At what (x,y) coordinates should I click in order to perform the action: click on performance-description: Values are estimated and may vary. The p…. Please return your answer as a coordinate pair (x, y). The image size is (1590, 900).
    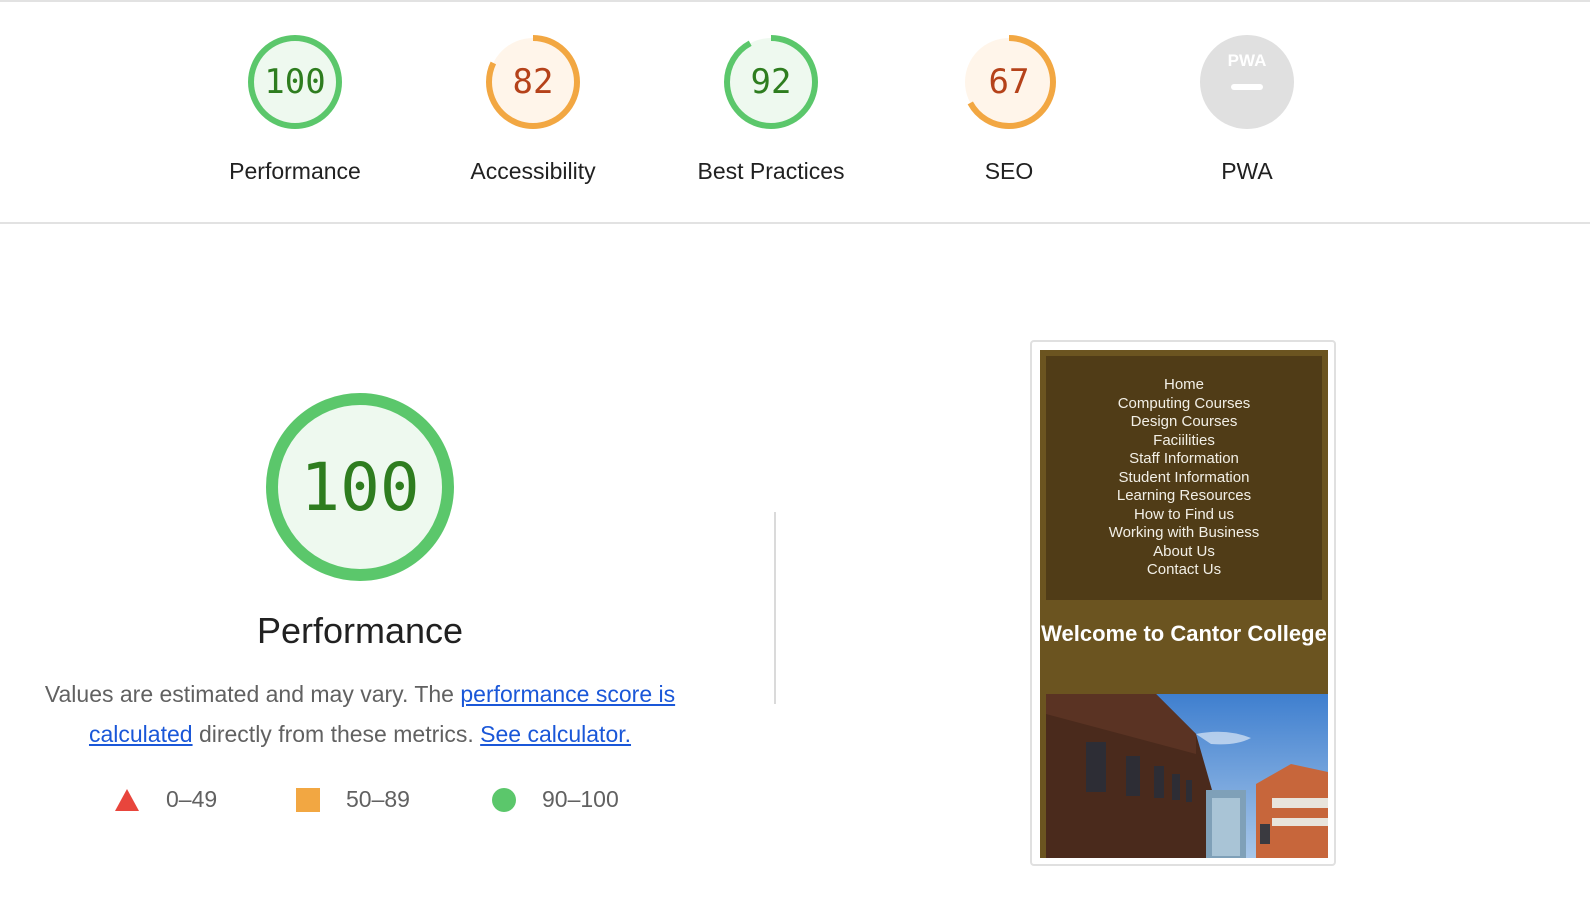
    Looking at the image, I should click on (360, 714).